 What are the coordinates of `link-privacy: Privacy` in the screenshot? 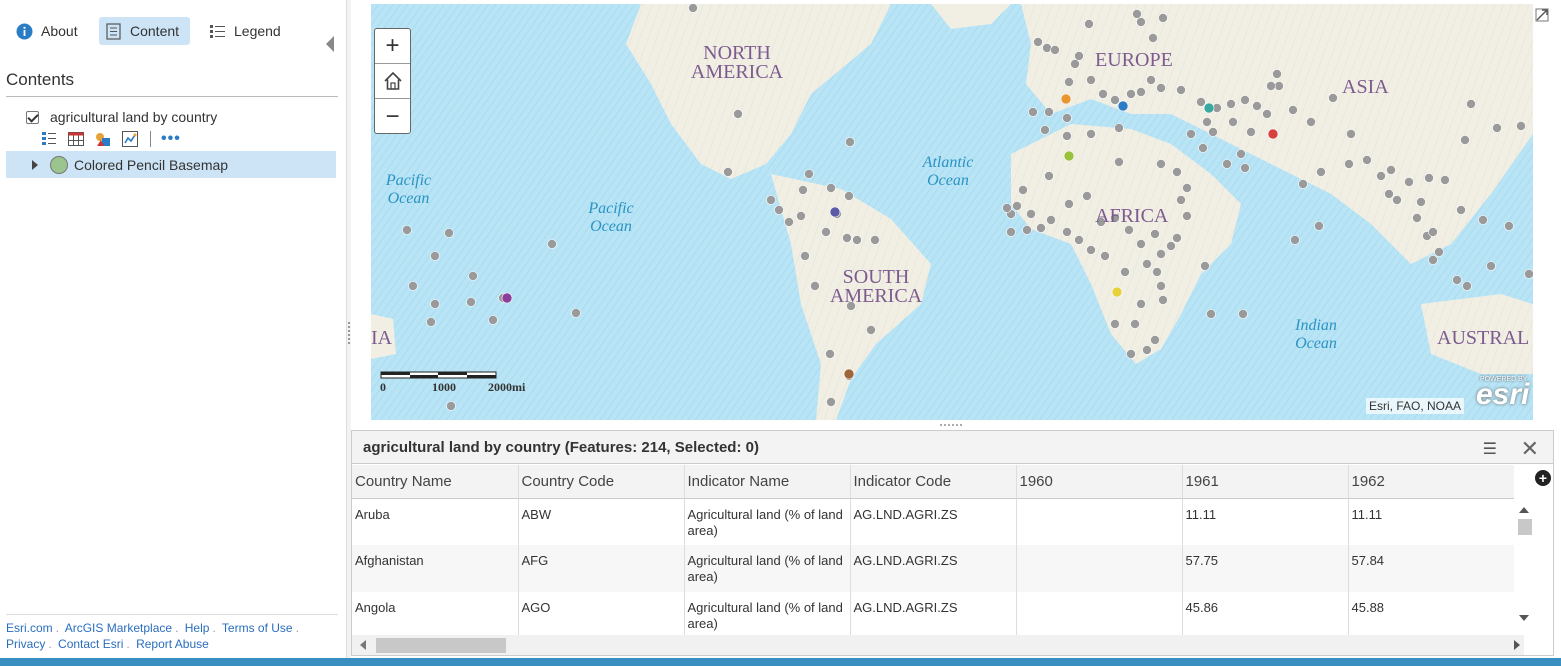 It's located at (25, 644).